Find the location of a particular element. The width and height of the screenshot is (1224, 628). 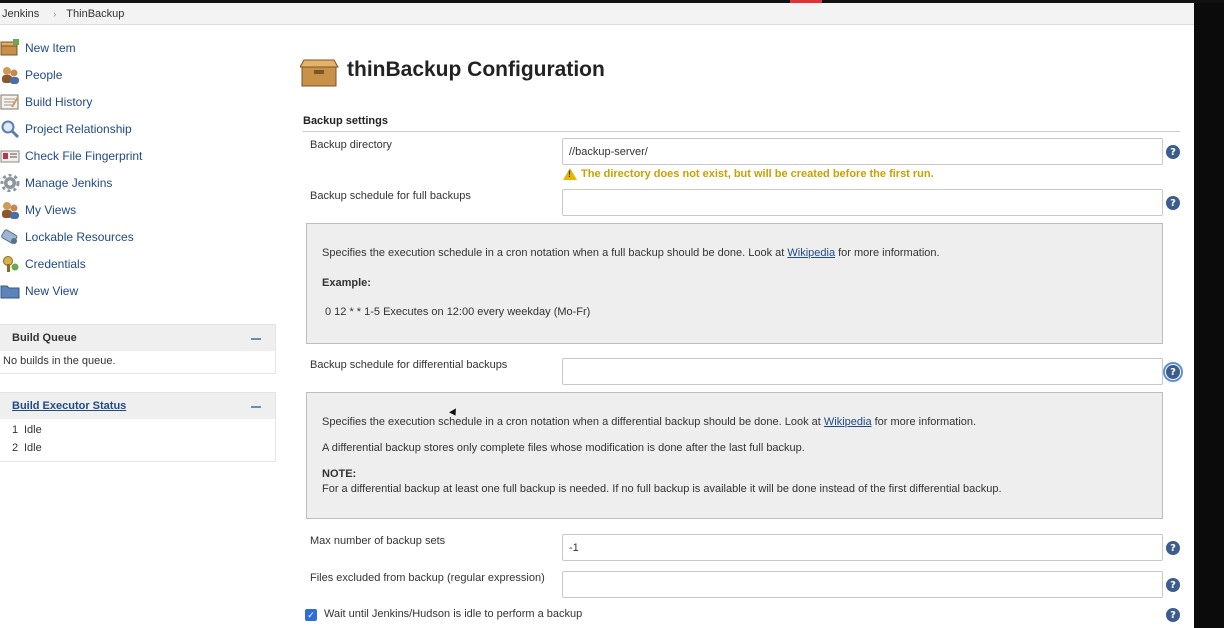

page-title: thinBackup Configuration is located at coordinates (476, 69).